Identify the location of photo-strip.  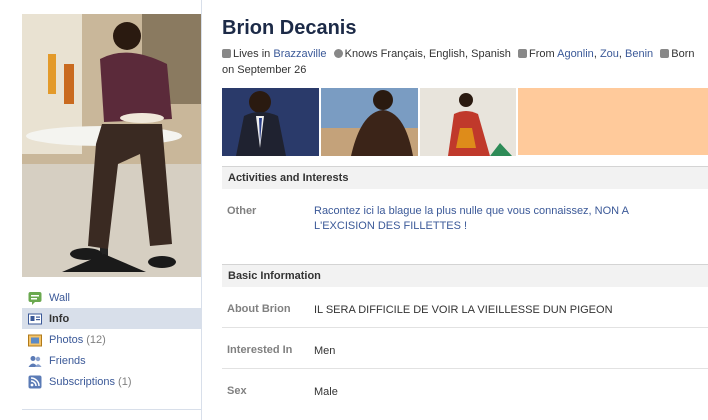
(465, 122).